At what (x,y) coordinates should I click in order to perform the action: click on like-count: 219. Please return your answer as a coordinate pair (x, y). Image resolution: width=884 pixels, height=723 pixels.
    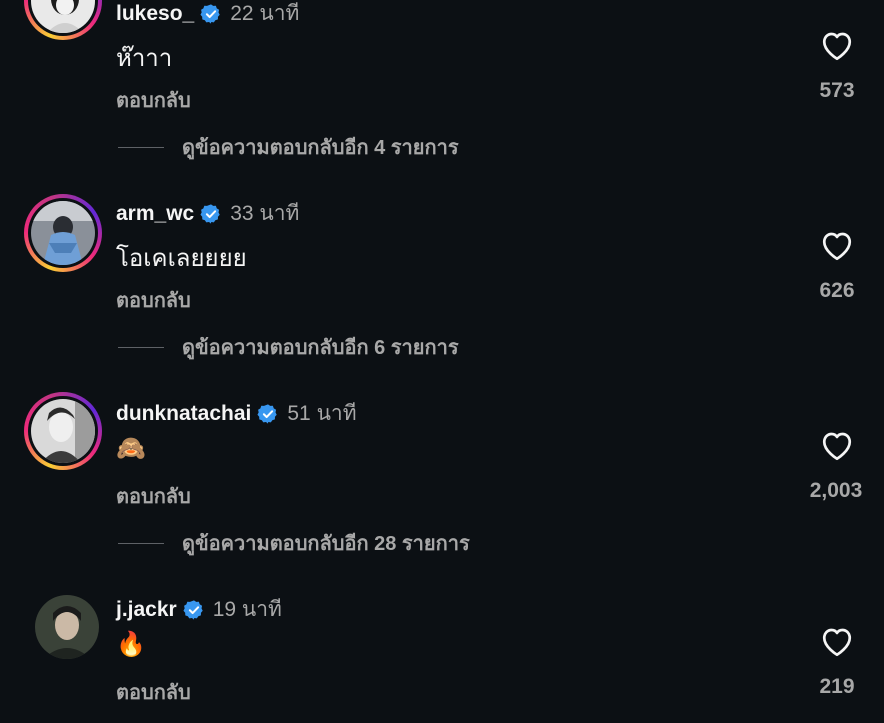
    Looking at the image, I should click on (835, 687).